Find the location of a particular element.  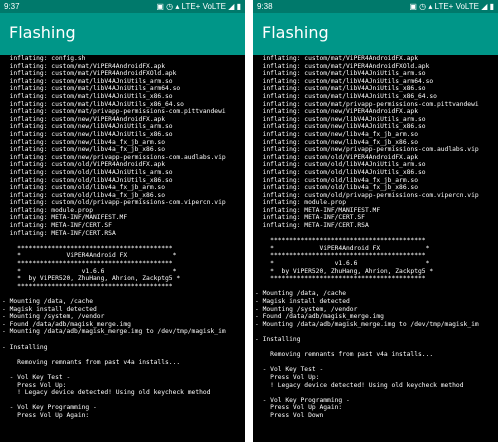

status-time: 9:38 is located at coordinates (265, 6).